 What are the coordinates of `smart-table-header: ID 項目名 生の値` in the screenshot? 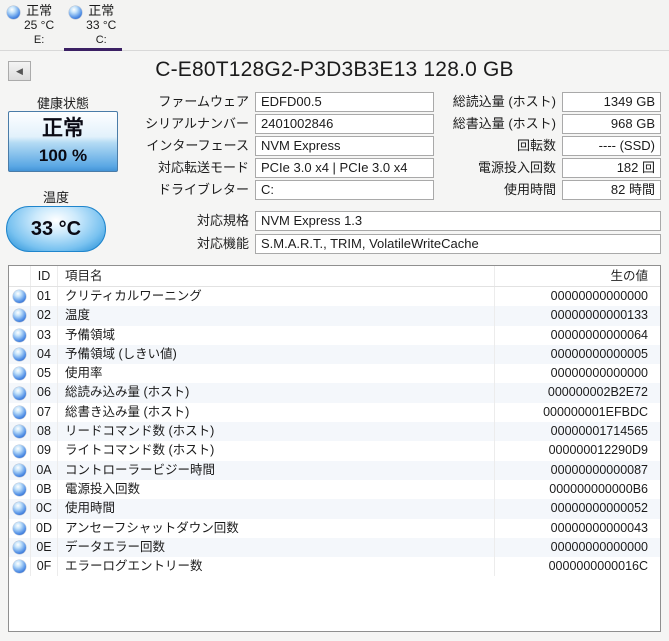 It's located at (334, 276).